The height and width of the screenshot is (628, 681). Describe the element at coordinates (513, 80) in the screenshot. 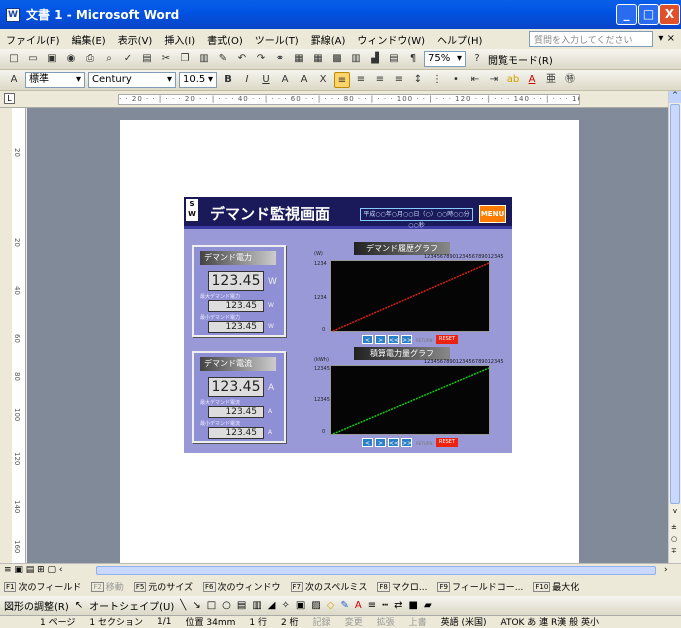

I see `highlight-icon: ab` at that location.